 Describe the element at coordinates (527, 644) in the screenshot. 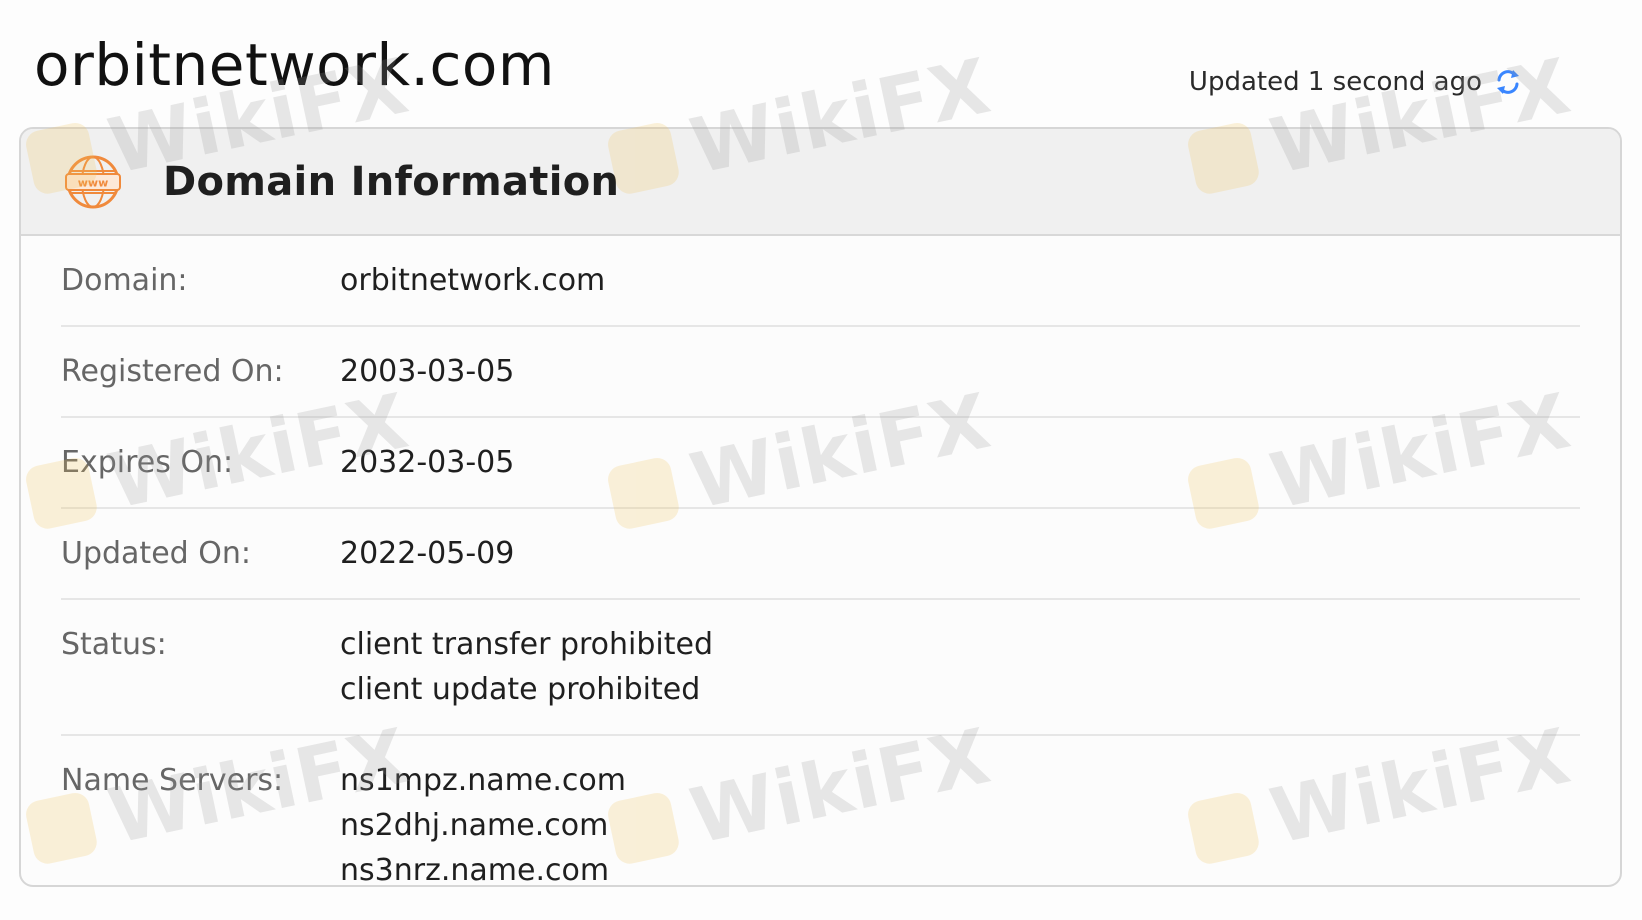

I see `row-value: client transfer prohibited` at that location.